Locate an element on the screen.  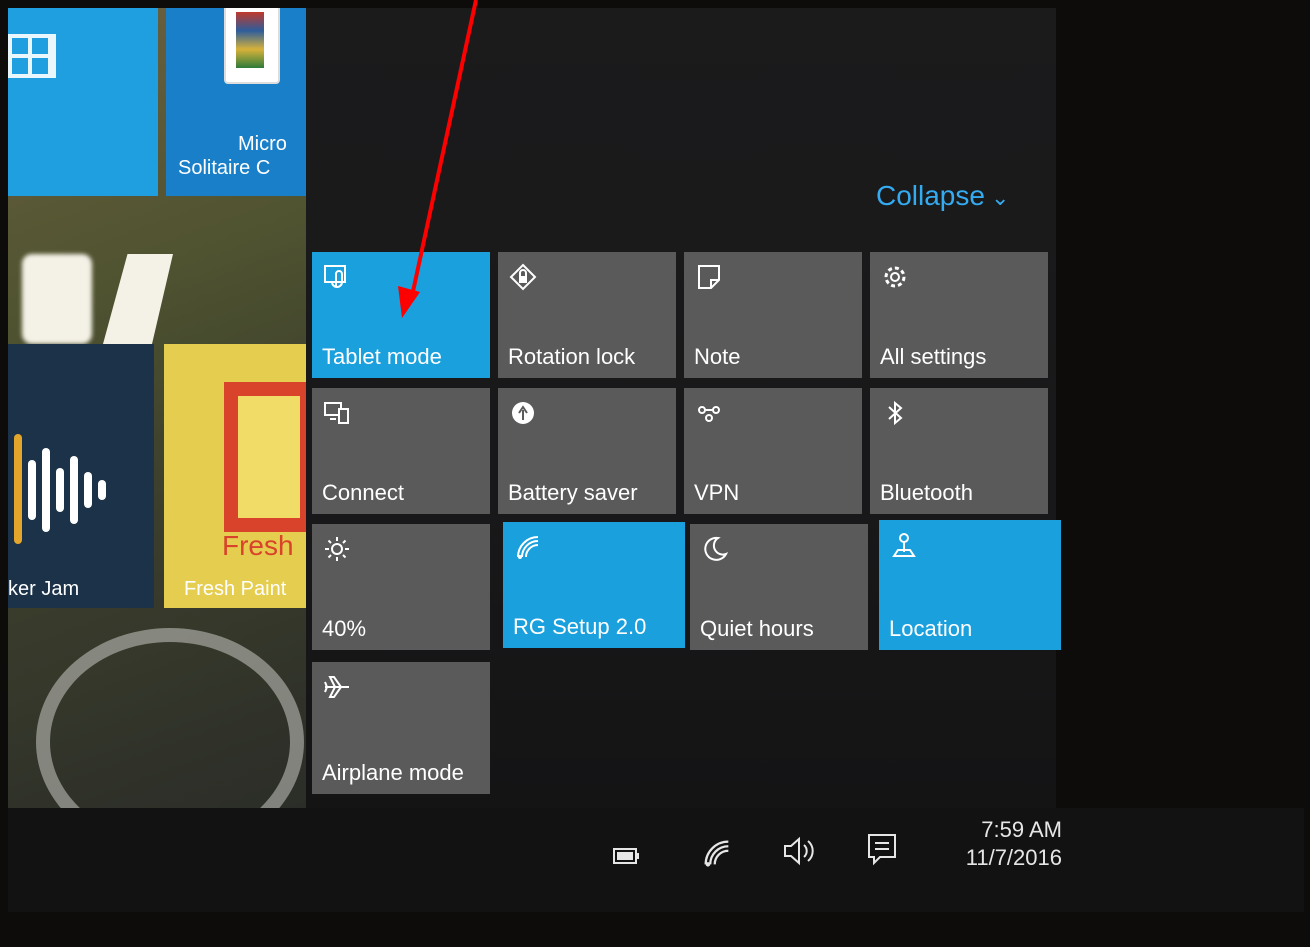
clock: 7:59 AM 11/7/2016 is located at coordinates (1003, 844).